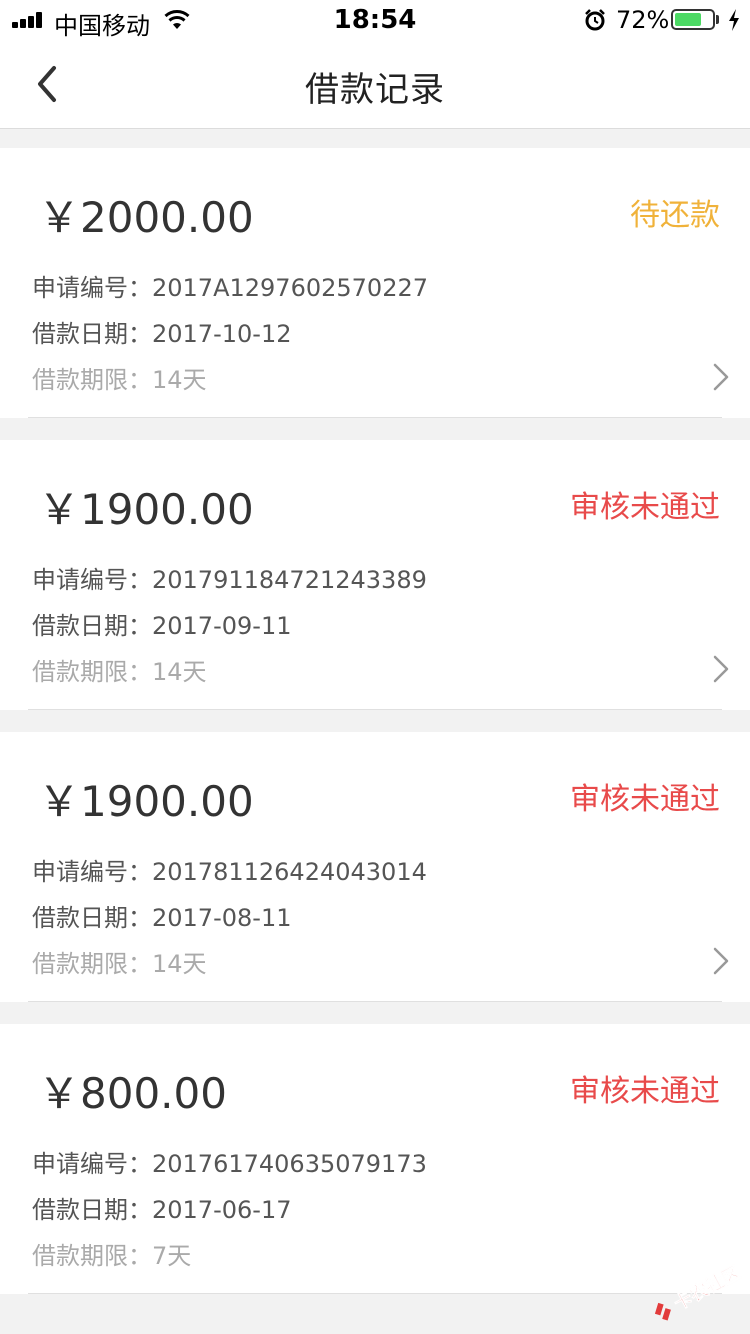 The height and width of the screenshot is (1334, 750). I want to click on page-title: 借款记录, so click(375, 90).